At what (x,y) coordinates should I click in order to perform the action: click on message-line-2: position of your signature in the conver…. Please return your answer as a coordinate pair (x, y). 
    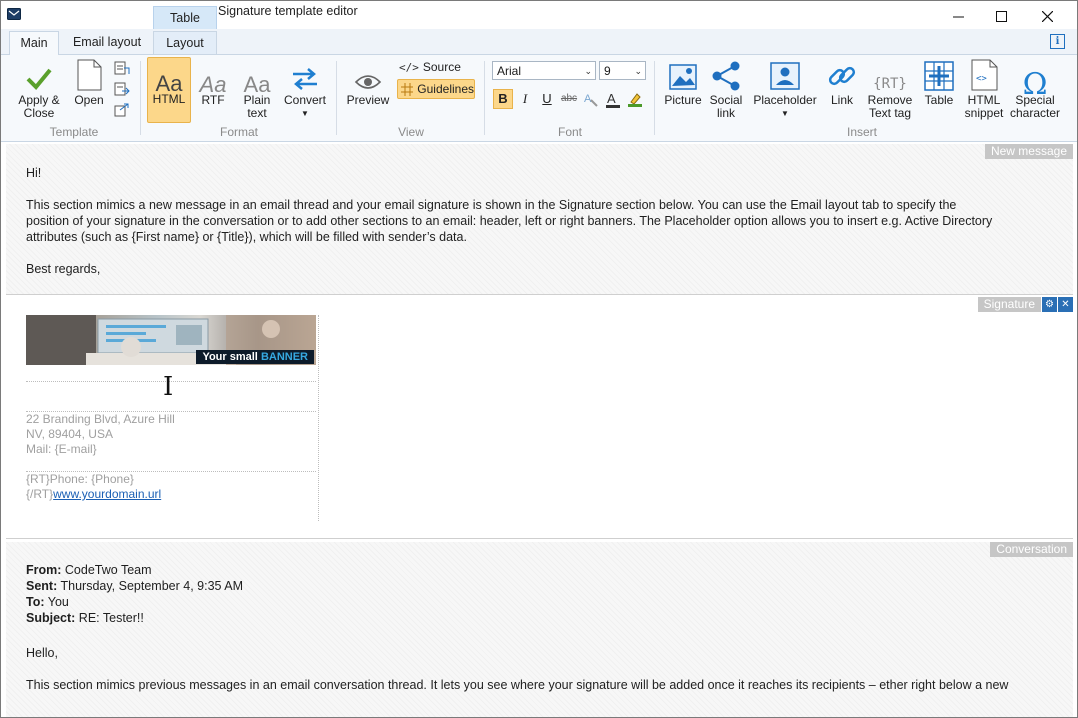
    Looking at the image, I should click on (509, 221).